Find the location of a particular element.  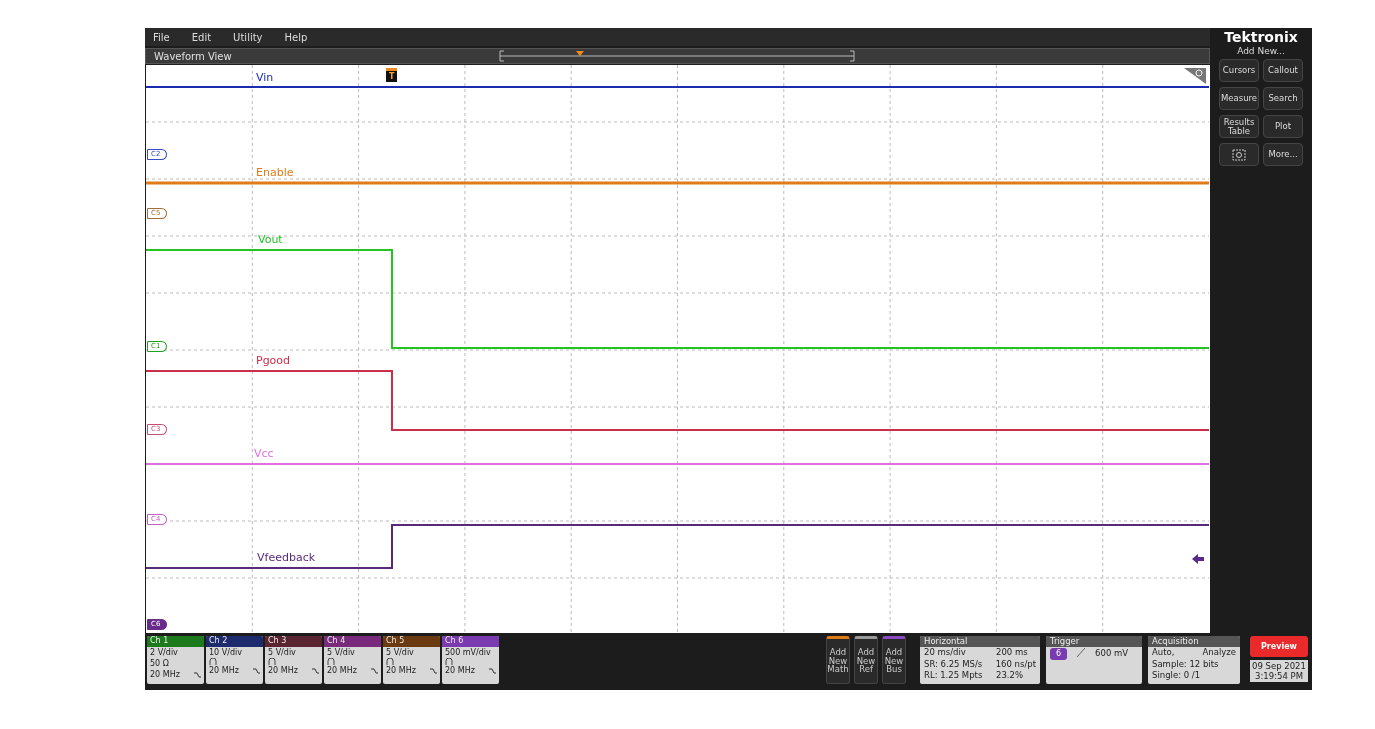

timeline-overview-icon is located at coordinates (677, 56).